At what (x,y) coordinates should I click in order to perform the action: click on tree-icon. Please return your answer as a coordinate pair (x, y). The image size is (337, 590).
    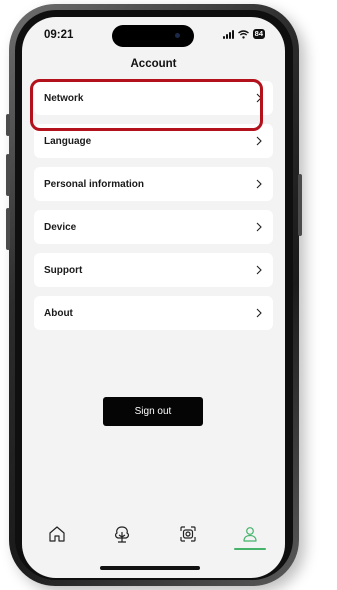
    Looking at the image, I should click on (122, 534).